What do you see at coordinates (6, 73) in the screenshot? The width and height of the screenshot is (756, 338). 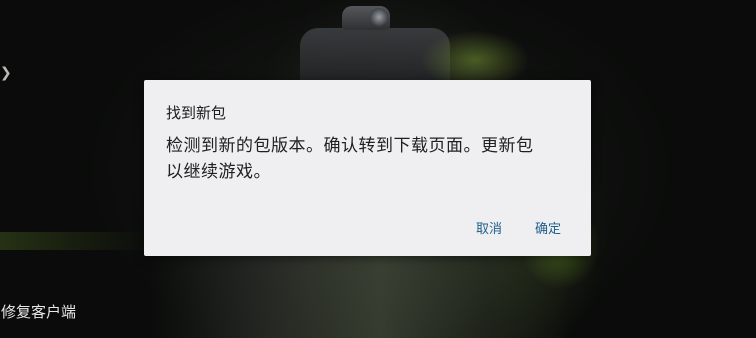 I see `arrow-left-icon: ❯` at bounding box center [6, 73].